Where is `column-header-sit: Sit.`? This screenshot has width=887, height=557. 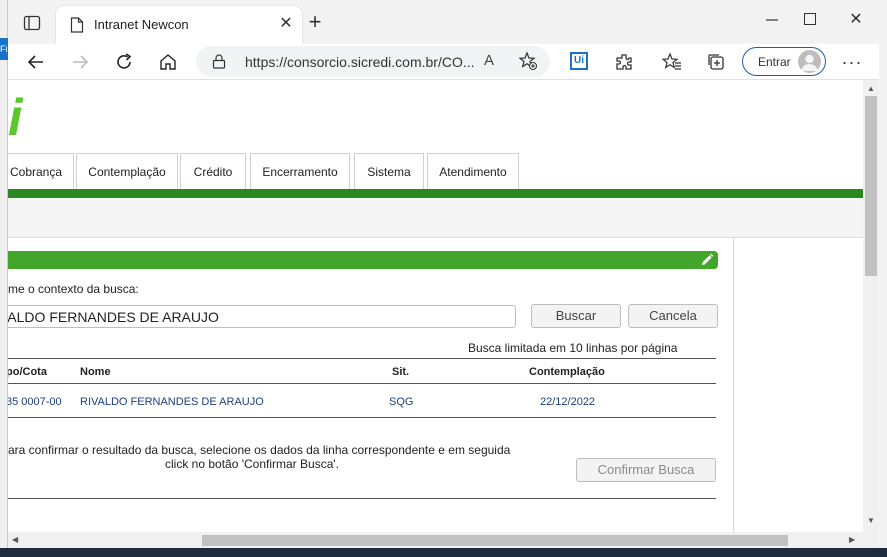 column-header-sit: Sit. is located at coordinates (401, 372).